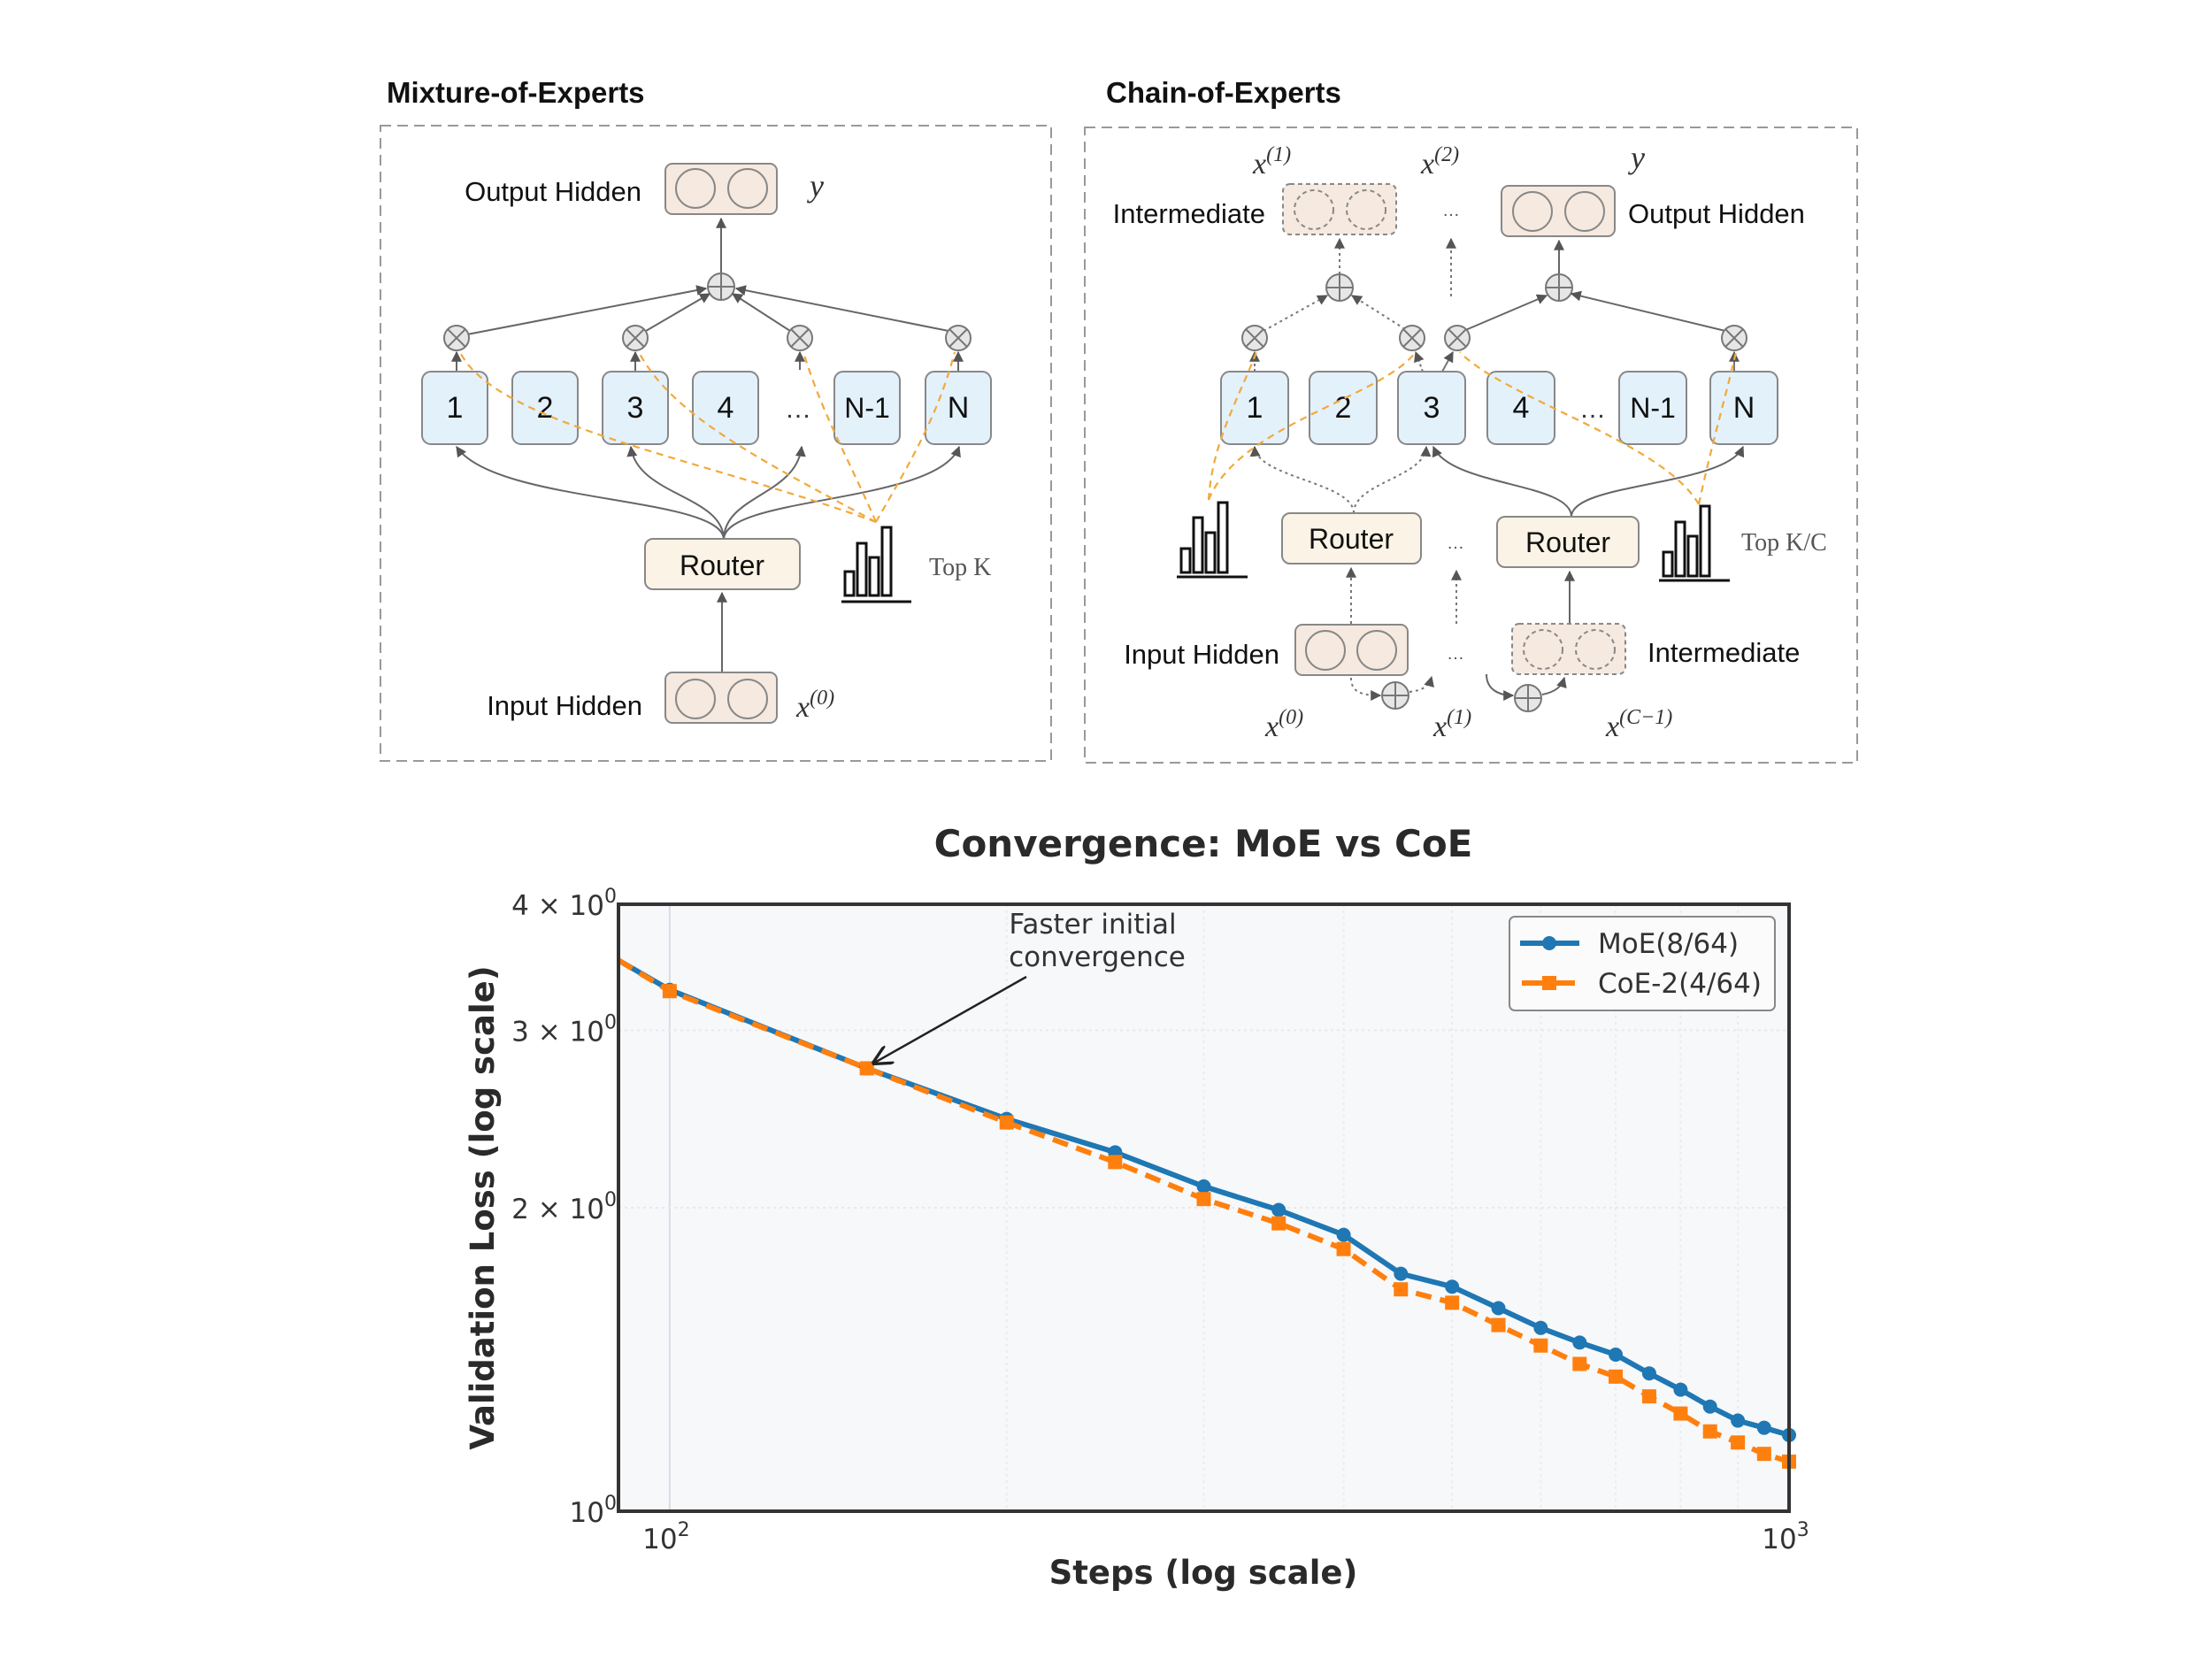 The height and width of the screenshot is (1659, 2212). What do you see at coordinates (1189, 214) in the screenshot?
I see `coe-intermediate-top-label: Intermediate` at bounding box center [1189, 214].